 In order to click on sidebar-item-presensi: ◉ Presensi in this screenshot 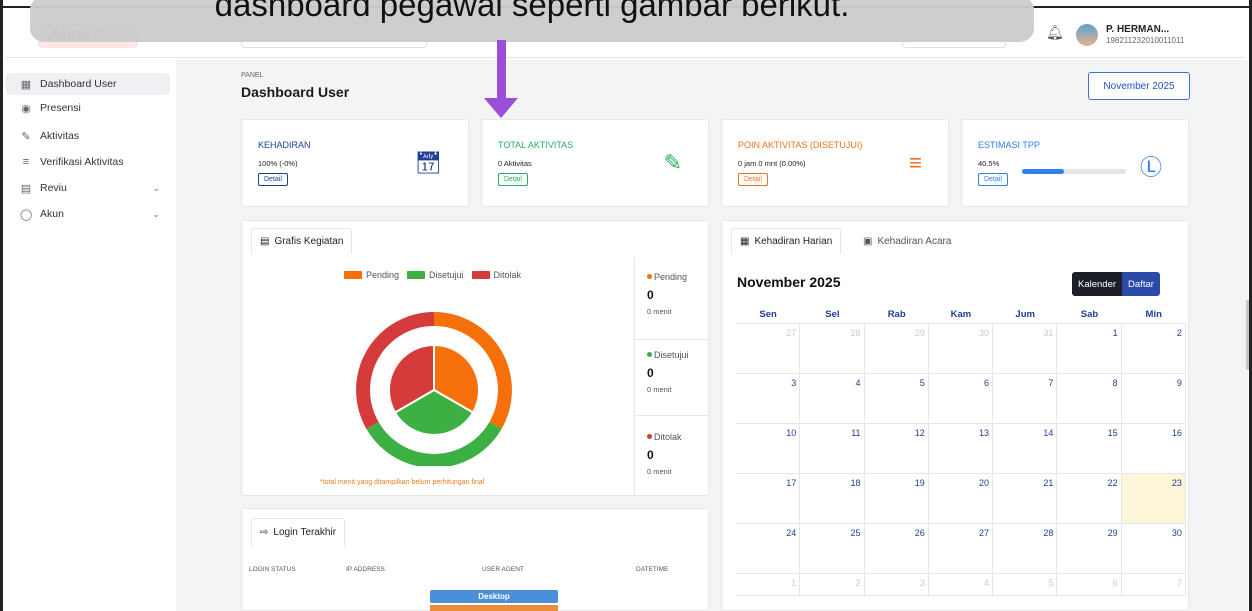, I will do `click(88, 108)`.